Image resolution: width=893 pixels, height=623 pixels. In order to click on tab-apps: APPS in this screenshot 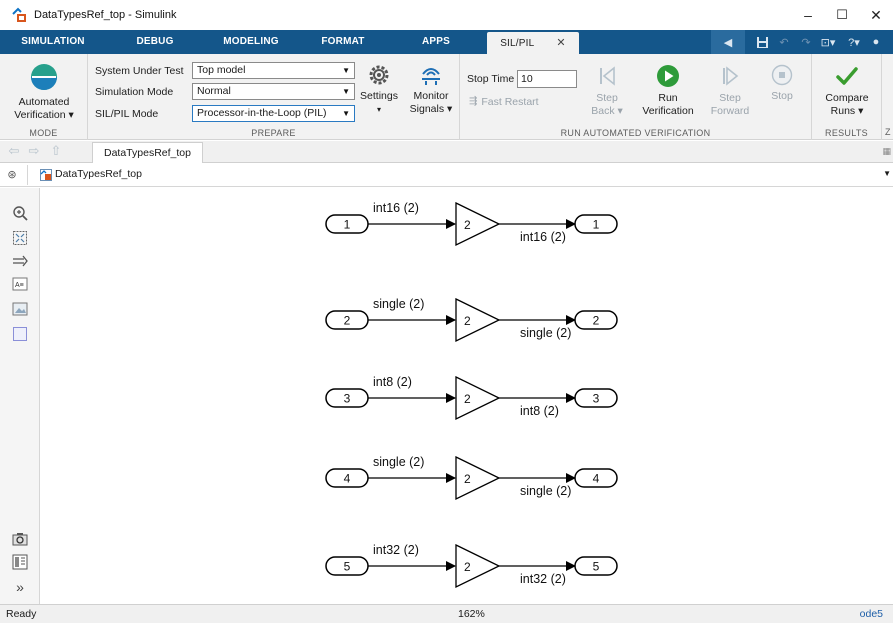, I will do `click(436, 42)`.